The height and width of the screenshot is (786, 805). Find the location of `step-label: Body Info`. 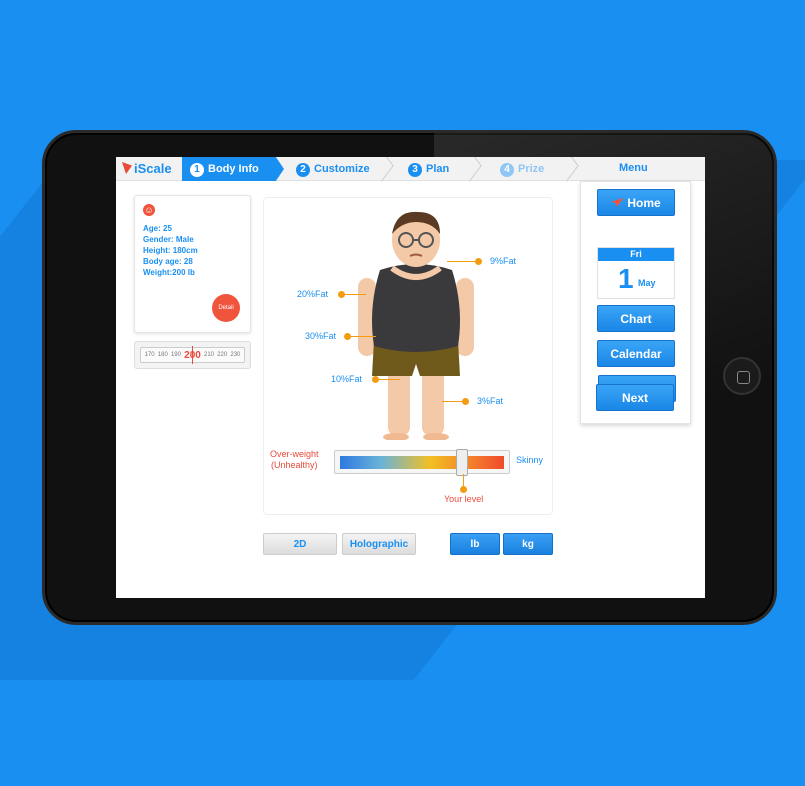

step-label: Body Info is located at coordinates (233, 169).